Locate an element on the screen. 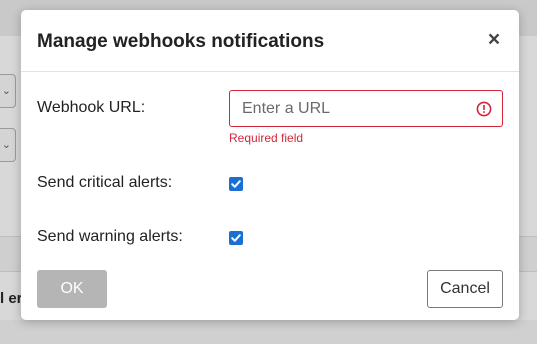  close-button: × is located at coordinates (494, 40).